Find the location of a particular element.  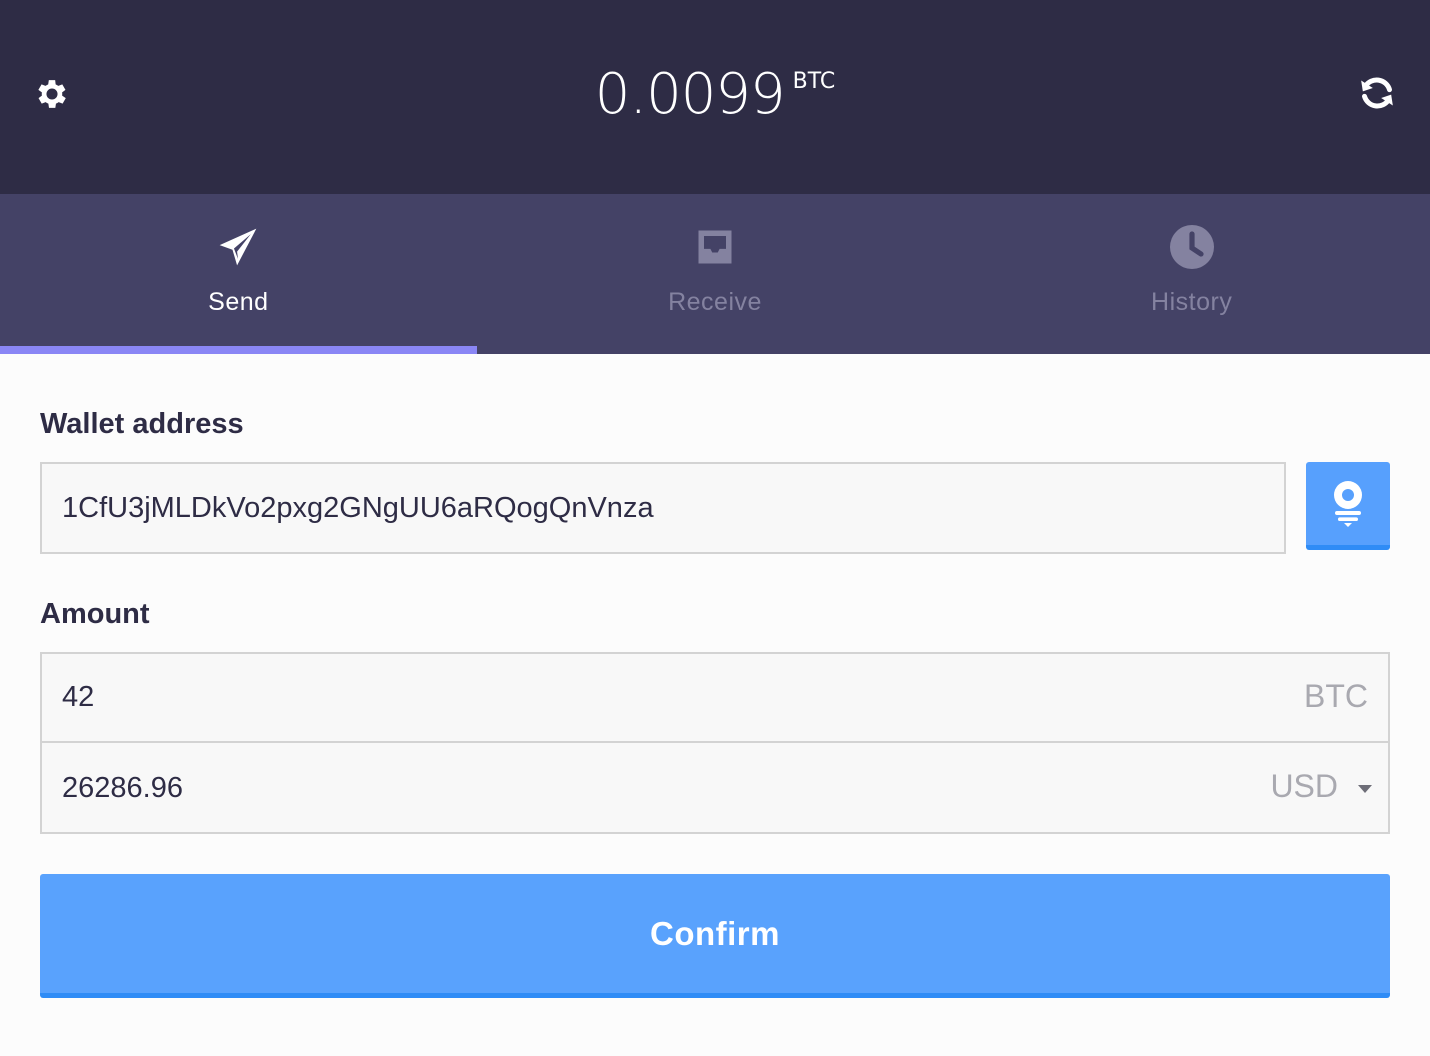

tab-receive-label: Receive is located at coordinates (715, 302).